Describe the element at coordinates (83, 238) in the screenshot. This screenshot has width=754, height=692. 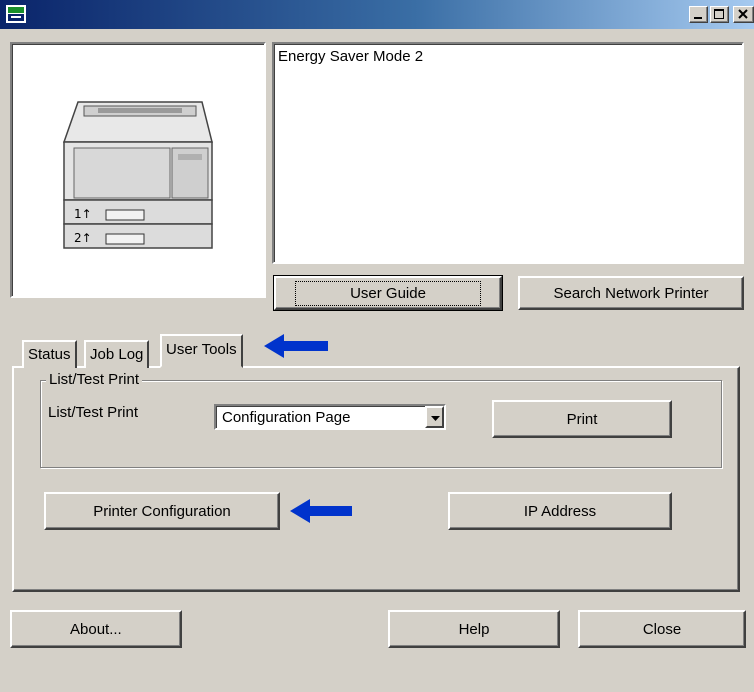
I see `tray-2-label: 2↑` at that location.